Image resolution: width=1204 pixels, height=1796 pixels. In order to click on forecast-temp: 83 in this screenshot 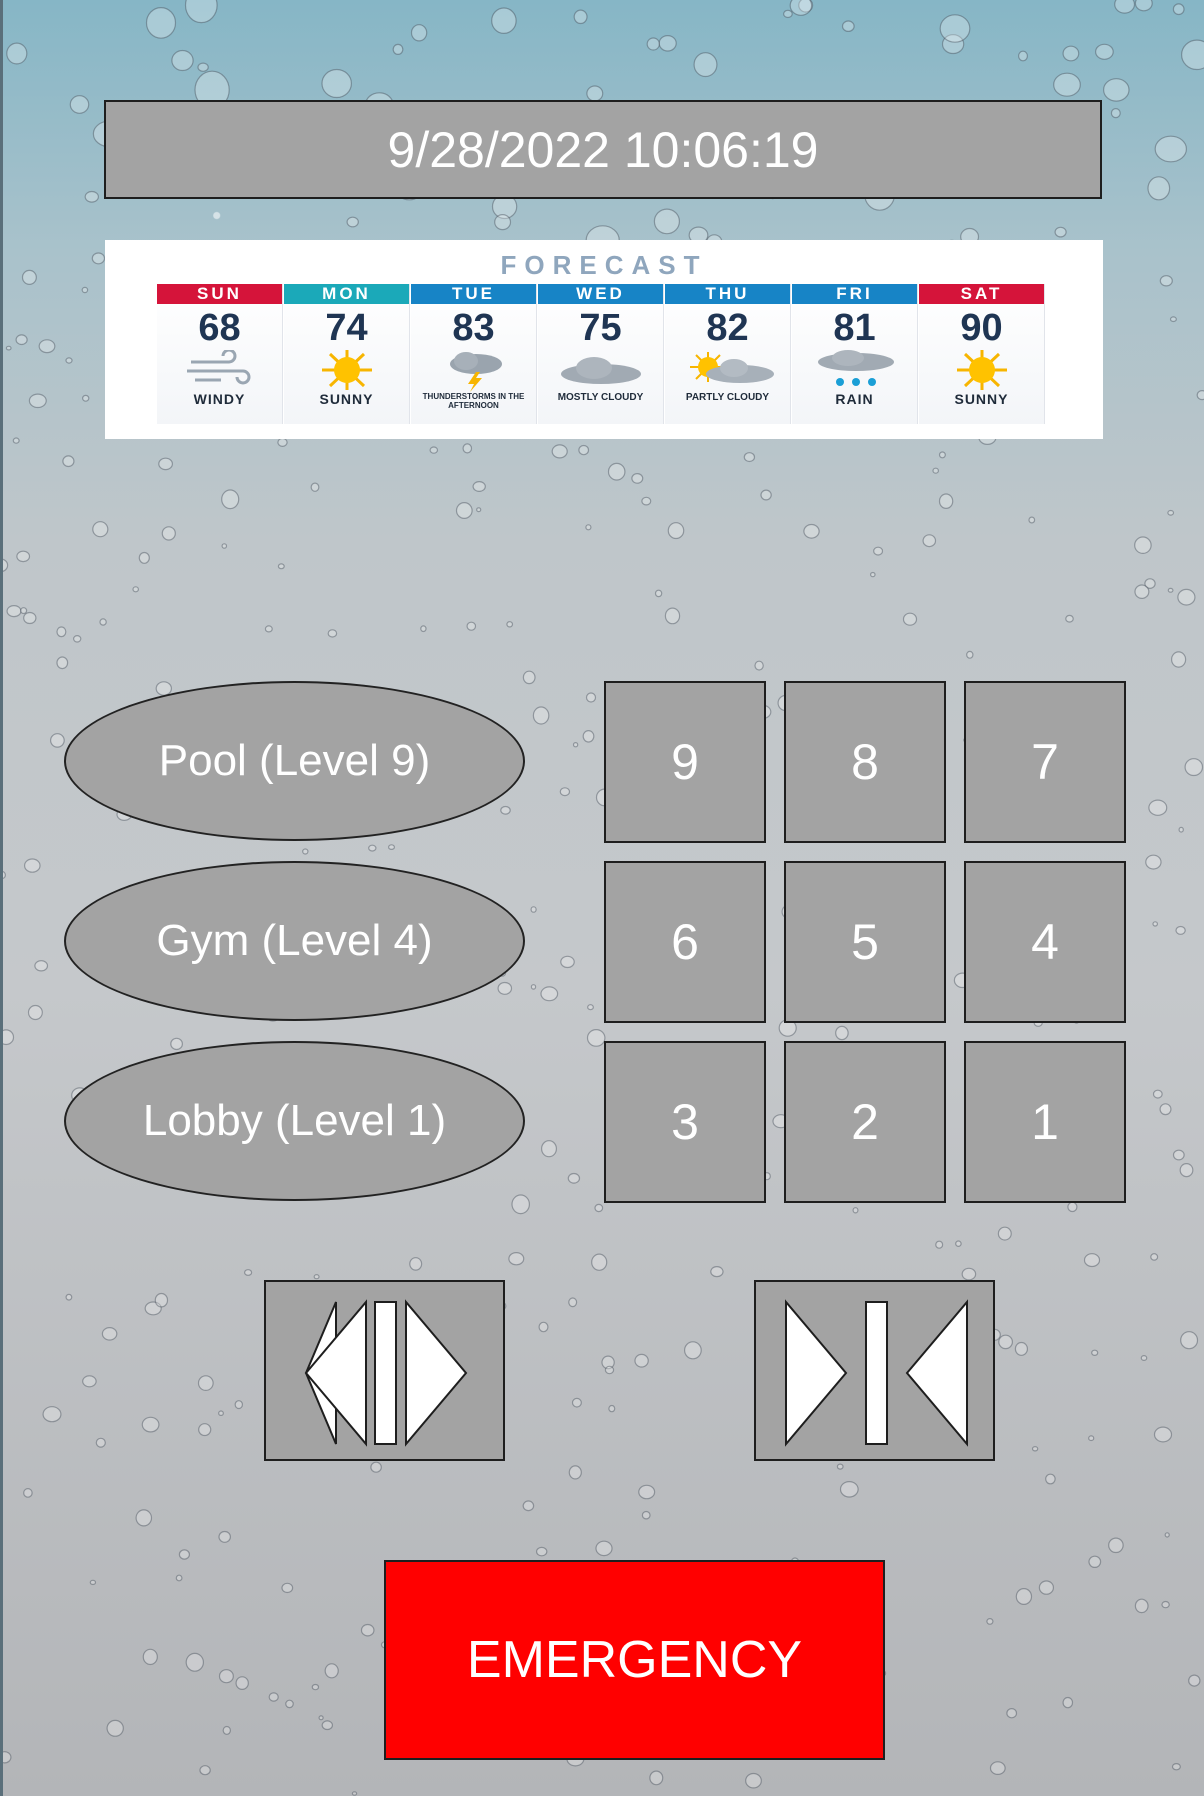, I will do `click(473, 328)`.